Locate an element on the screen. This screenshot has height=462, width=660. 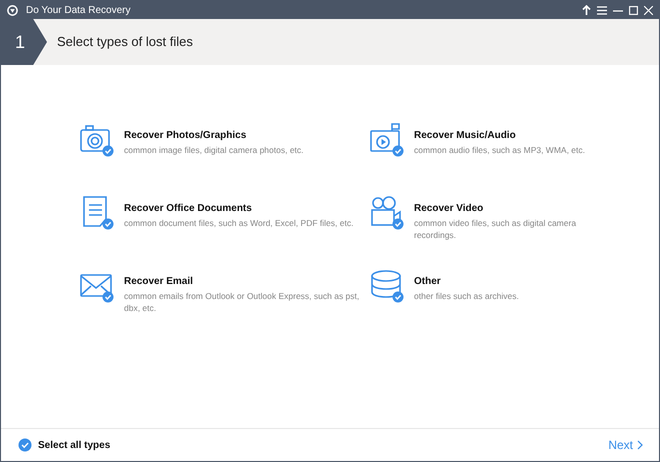
menu-icon is located at coordinates (602, 10).